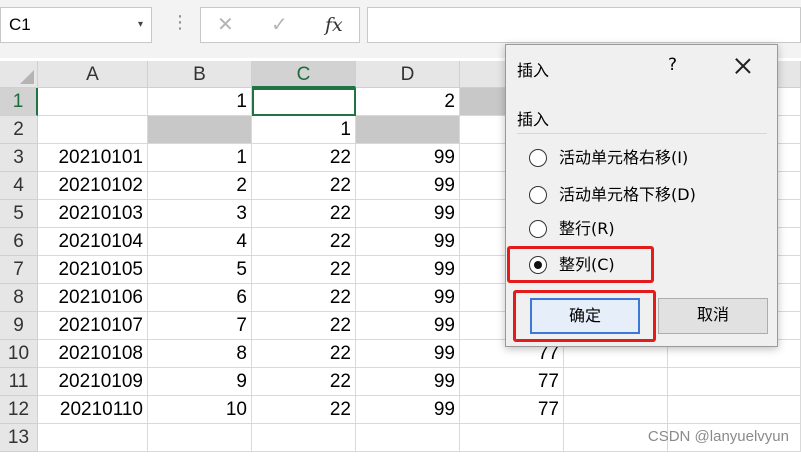 This screenshot has height=457, width=801. I want to click on row-header-12: 12, so click(19, 410).